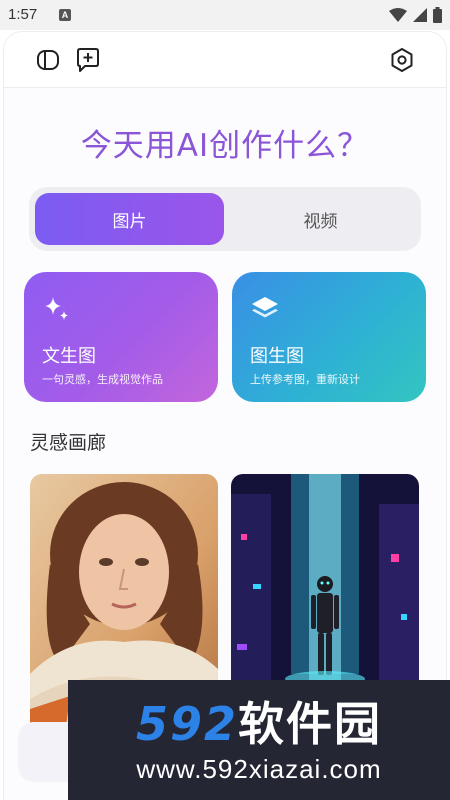 The height and width of the screenshot is (800, 450). Describe the element at coordinates (320, 219) in the screenshot. I see `tab-video: 视频` at that location.